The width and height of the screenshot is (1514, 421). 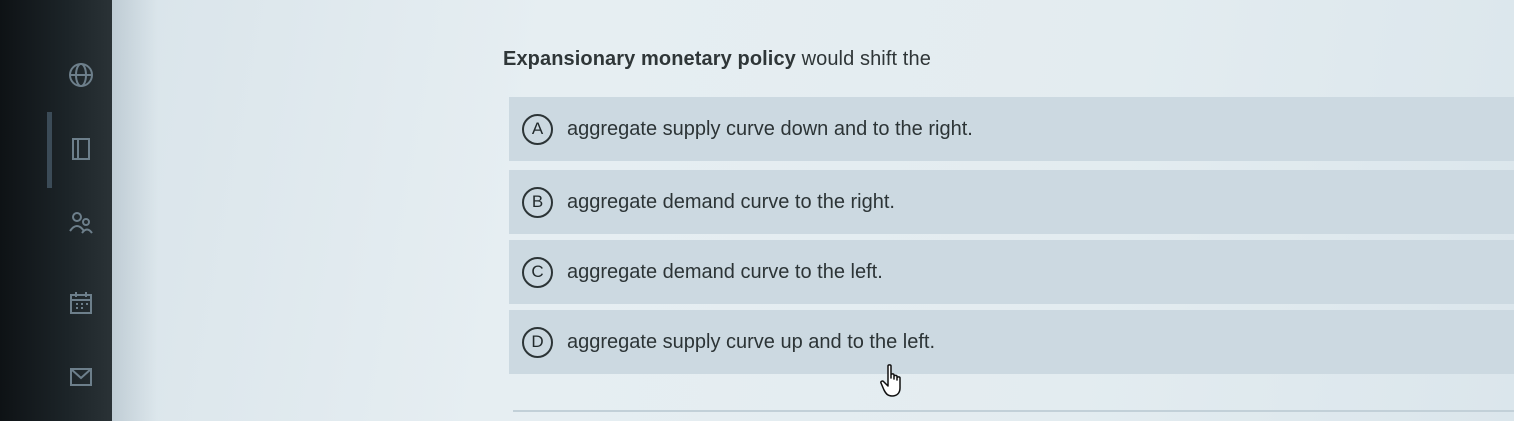 What do you see at coordinates (863, 59) in the screenshot?
I see `question-rest-text: would shift the` at bounding box center [863, 59].